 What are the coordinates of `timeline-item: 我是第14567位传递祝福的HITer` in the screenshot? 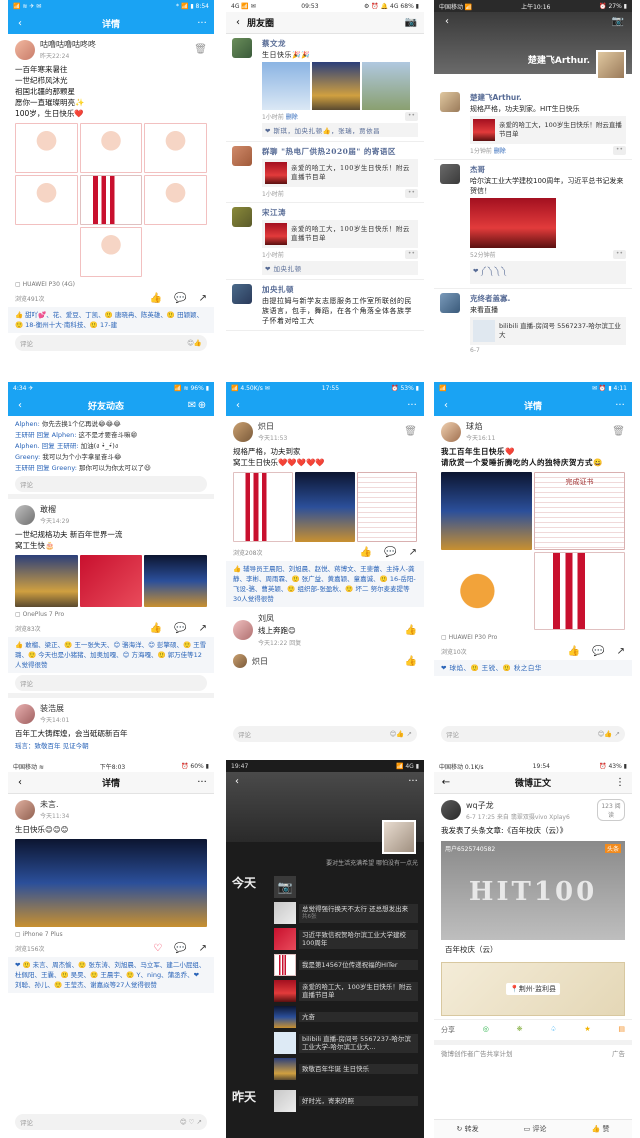 It's located at (346, 965).